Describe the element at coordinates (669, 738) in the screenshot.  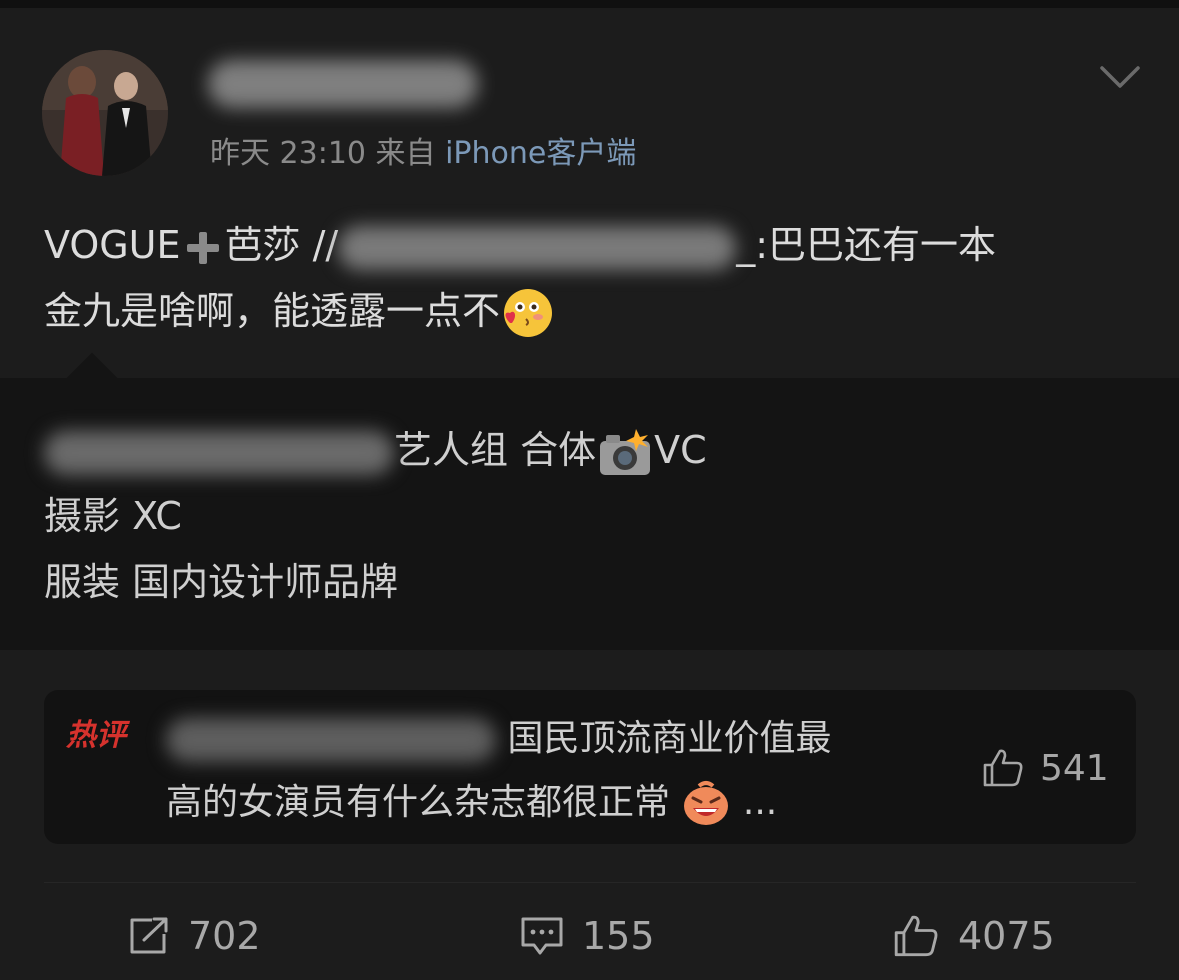
I see `hot-comment-text1: 国民顶流商业价值最` at that location.